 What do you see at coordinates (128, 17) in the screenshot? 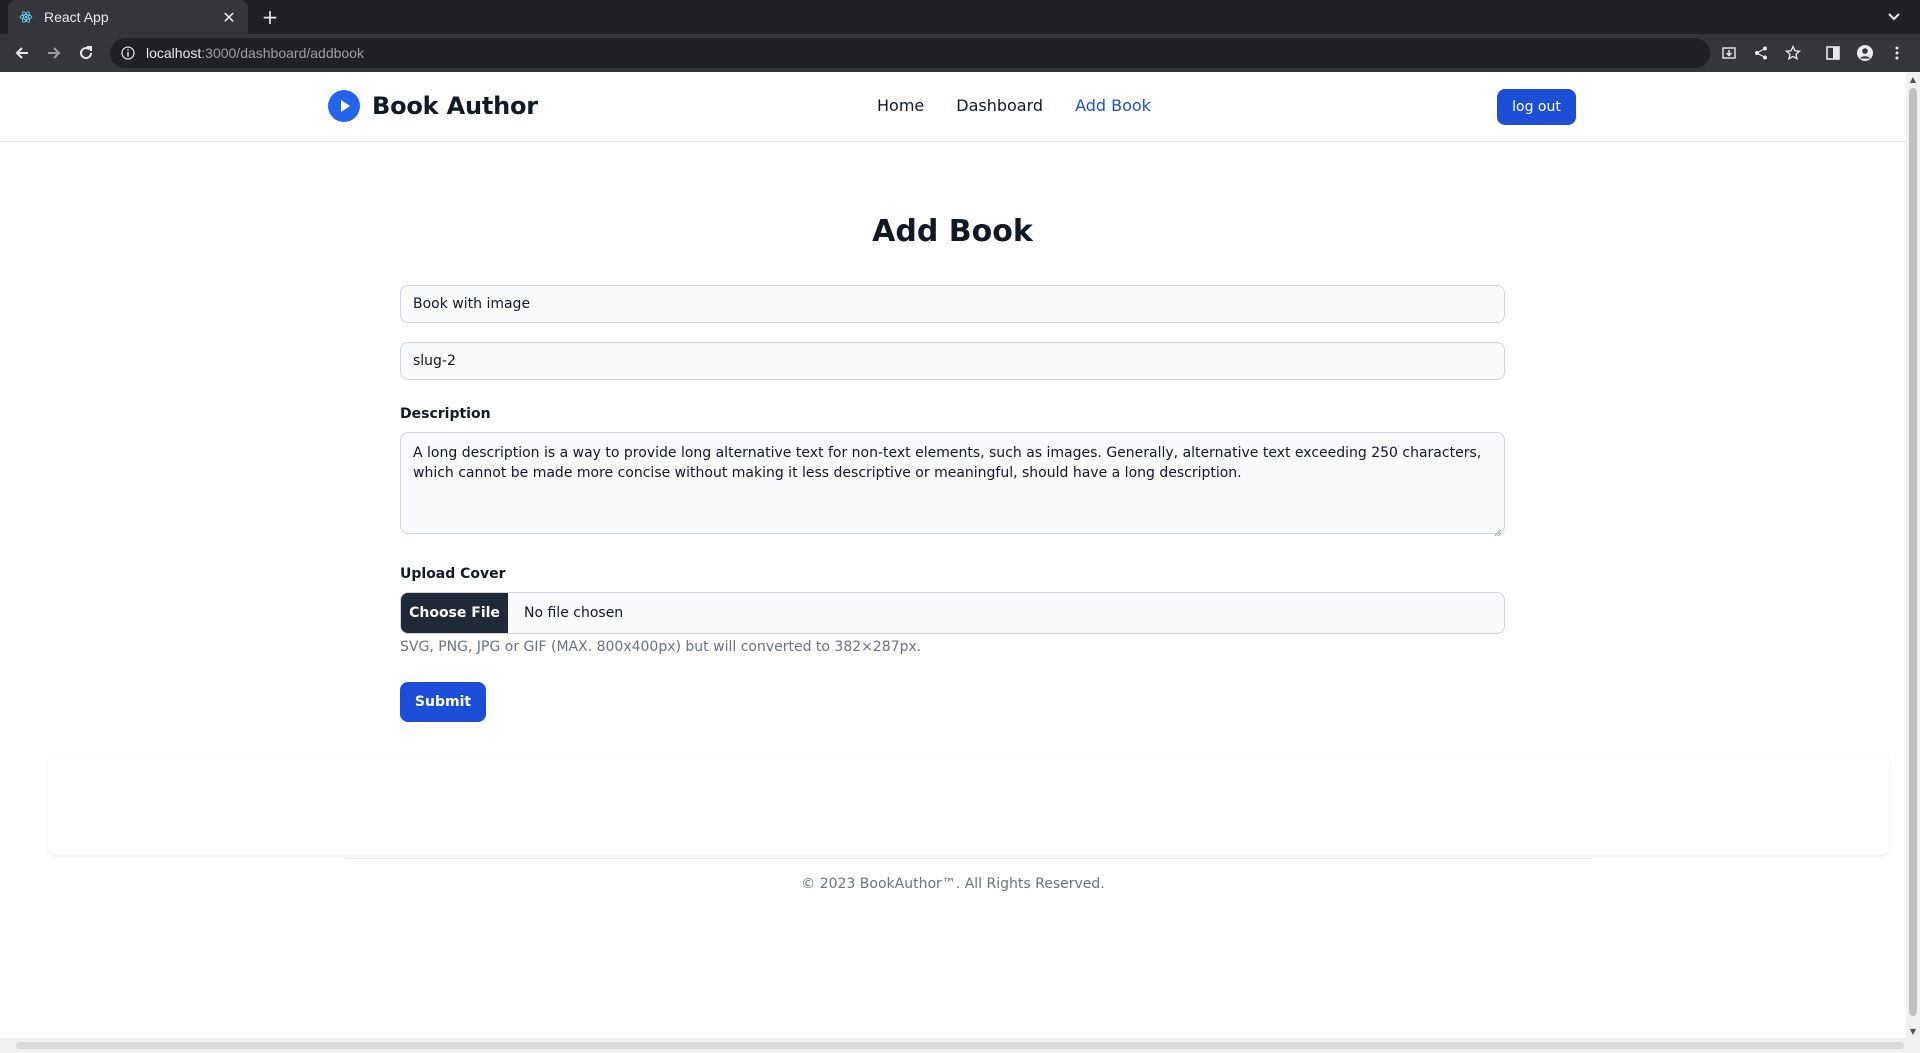
I see `browser-tab: React App ✕` at bounding box center [128, 17].